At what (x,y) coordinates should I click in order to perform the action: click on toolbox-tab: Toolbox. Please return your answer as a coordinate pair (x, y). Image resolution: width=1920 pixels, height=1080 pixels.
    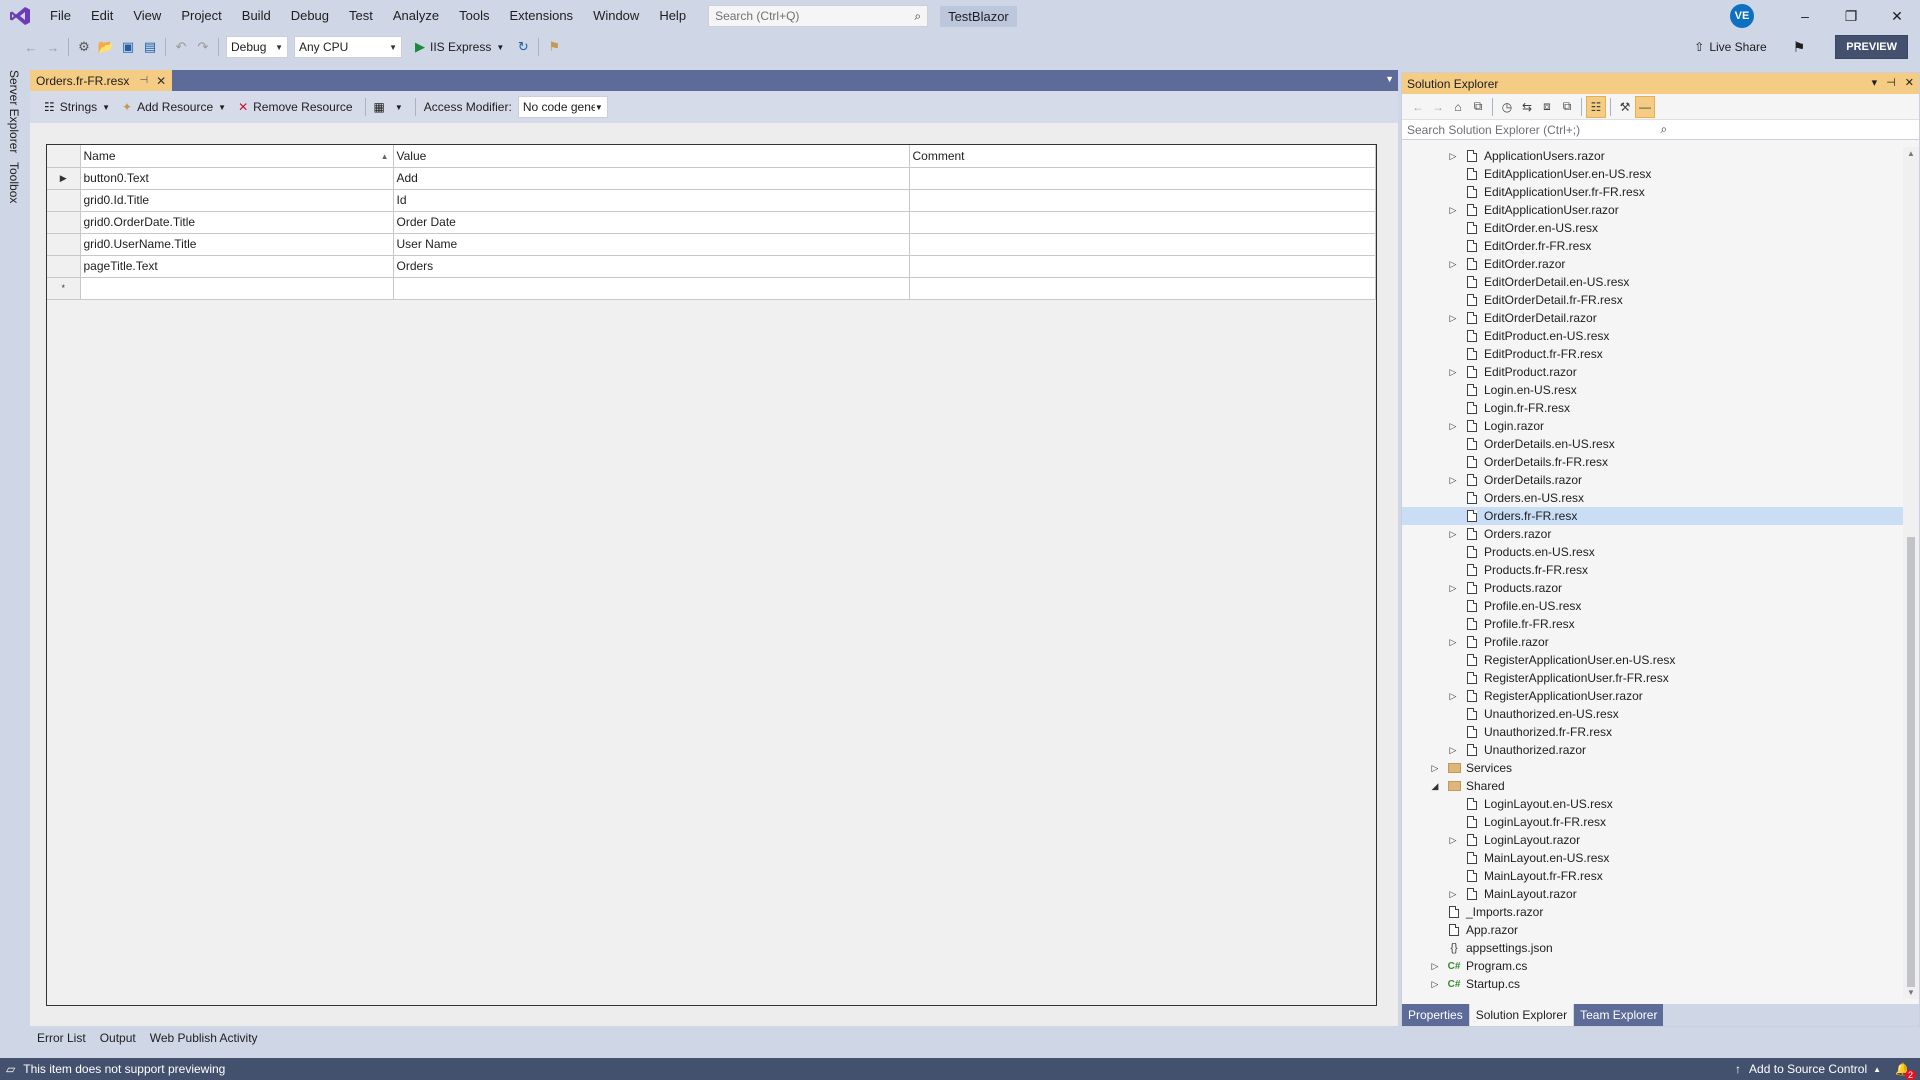
    Looking at the image, I should click on (14, 182).